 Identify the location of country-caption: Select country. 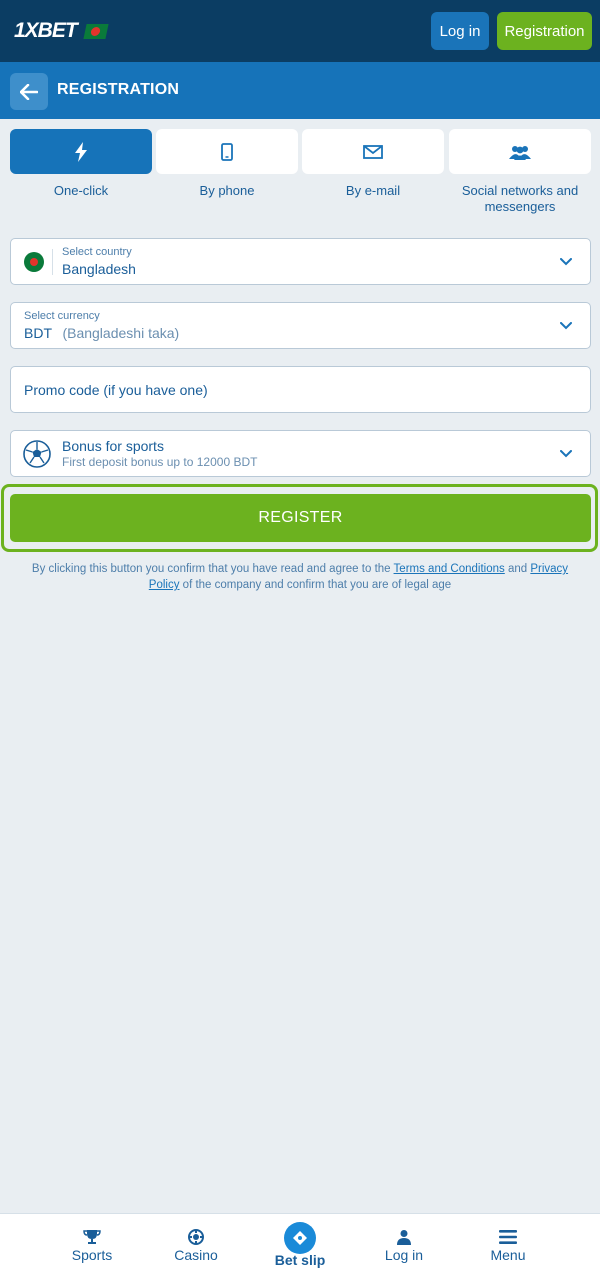
(97, 252).